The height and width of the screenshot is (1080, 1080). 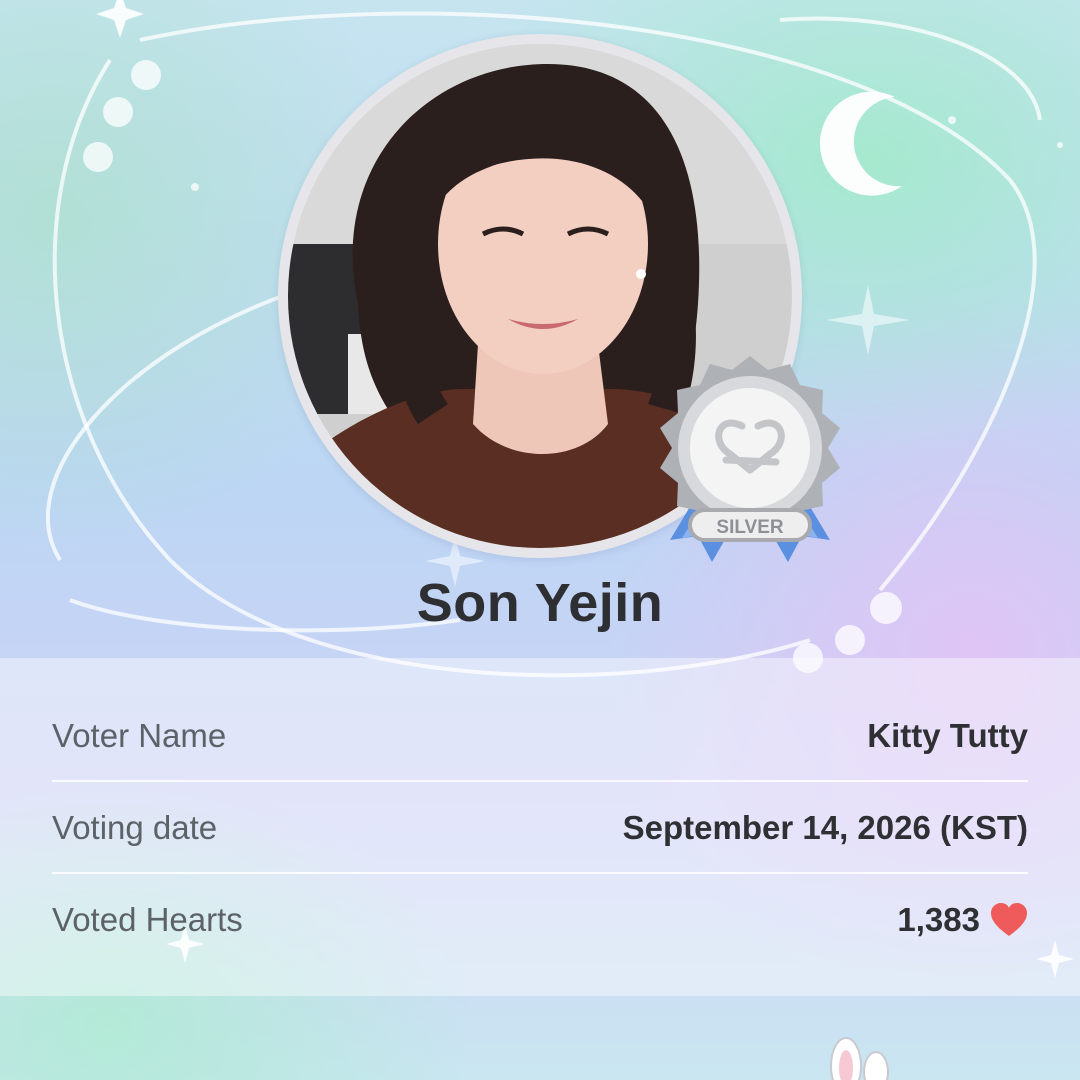 I want to click on silver-medal-icon: SILVER, so click(x=750, y=459).